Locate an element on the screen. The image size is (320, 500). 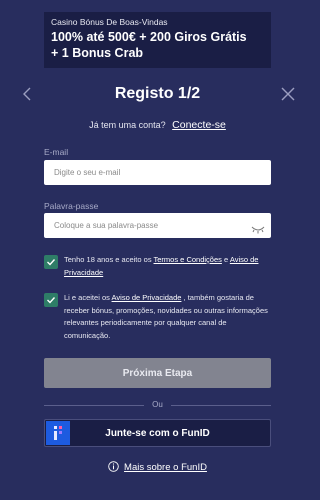
info-icon is located at coordinates (113, 468).